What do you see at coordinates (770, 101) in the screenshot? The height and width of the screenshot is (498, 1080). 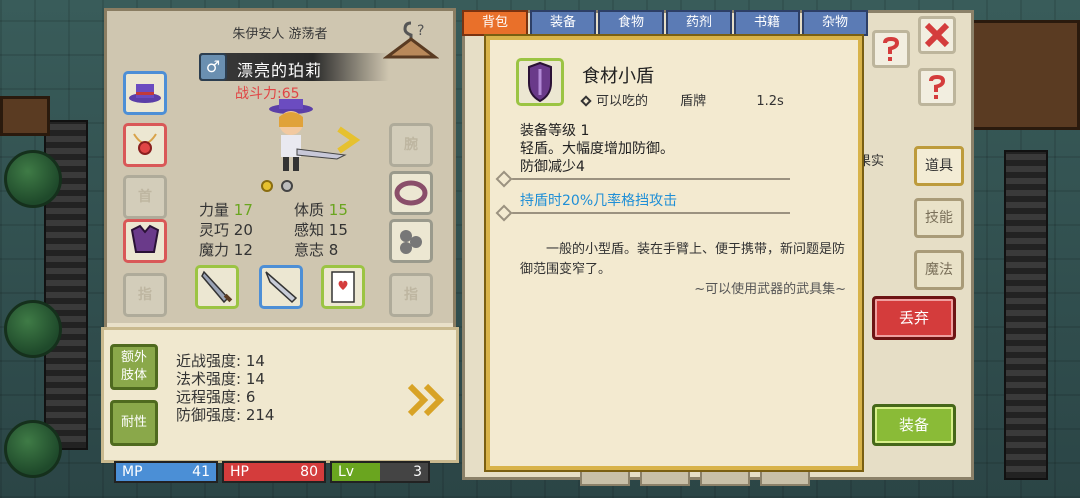 I see `item-weight: 1.2s` at bounding box center [770, 101].